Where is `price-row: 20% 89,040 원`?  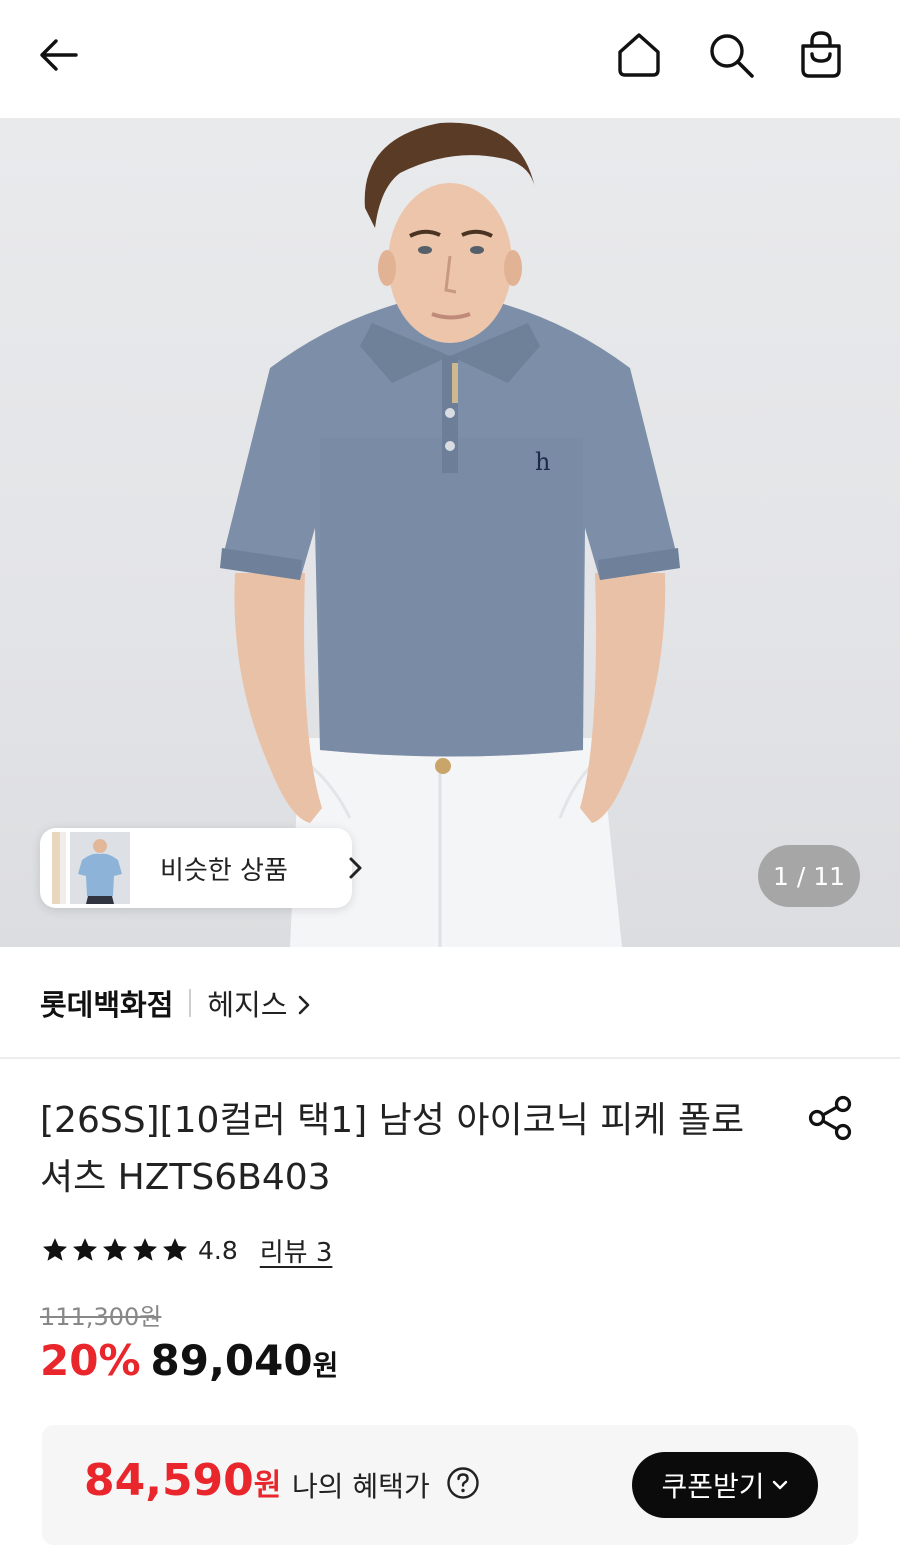
price-row: 20% 89,040 원 is located at coordinates (189, 1364).